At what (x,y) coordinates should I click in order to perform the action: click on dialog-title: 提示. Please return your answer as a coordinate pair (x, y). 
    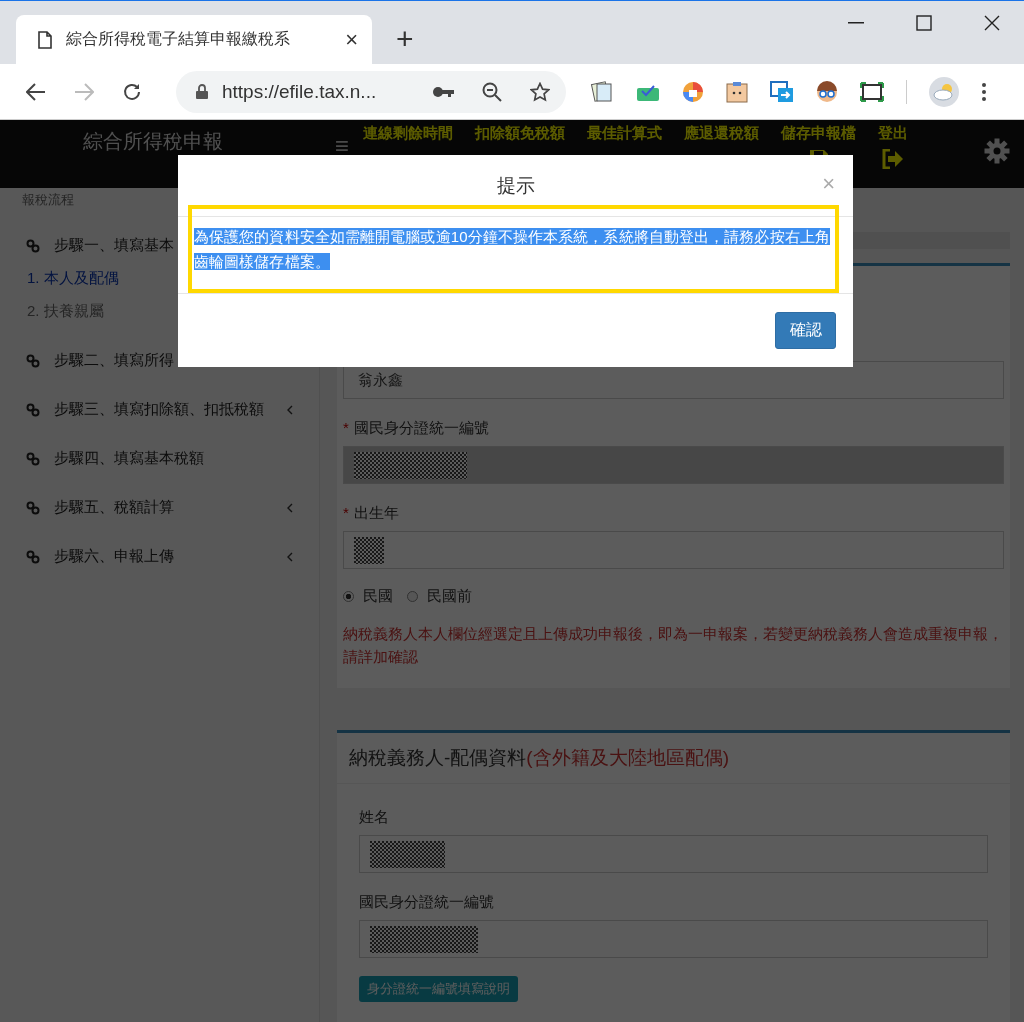
    Looking at the image, I should click on (515, 185).